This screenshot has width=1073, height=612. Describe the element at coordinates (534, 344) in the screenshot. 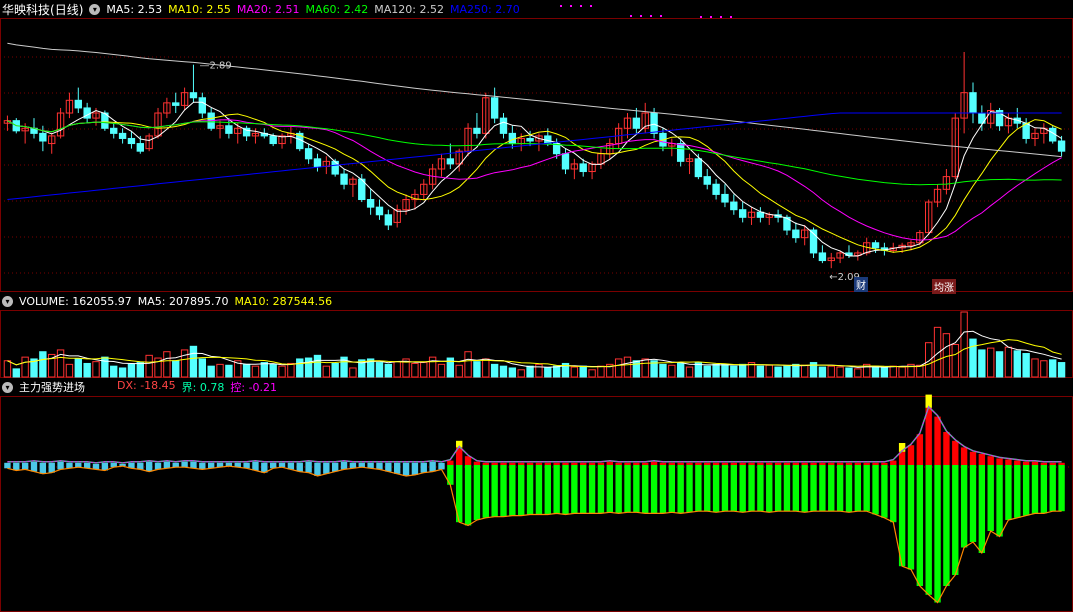

I see `volume-bars` at that location.